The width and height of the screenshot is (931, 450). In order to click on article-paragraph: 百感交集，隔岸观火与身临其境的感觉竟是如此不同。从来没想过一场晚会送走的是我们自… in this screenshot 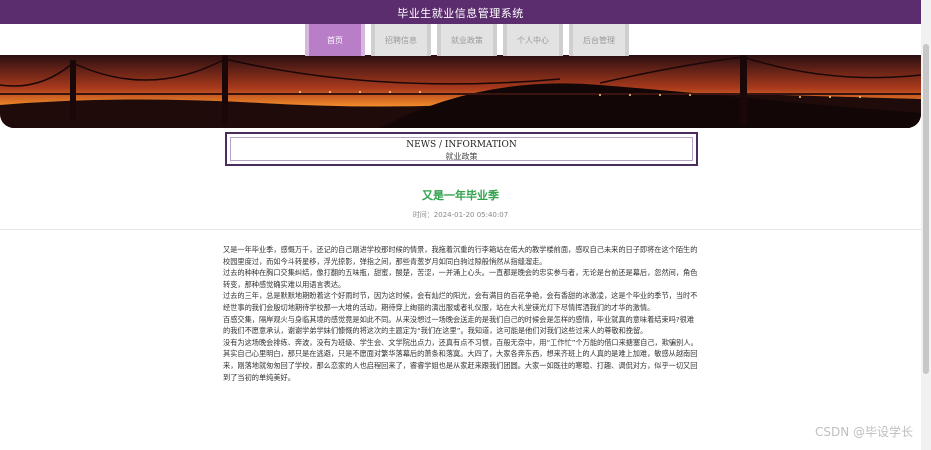, I will do `click(459, 325)`.